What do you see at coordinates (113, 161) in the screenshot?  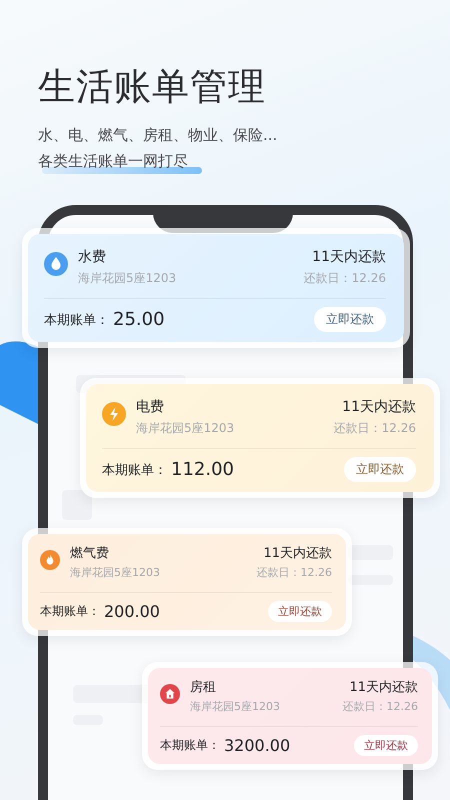 I see `subtitle-text: 各类生活账单一网打尽` at bounding box center [113, 161].